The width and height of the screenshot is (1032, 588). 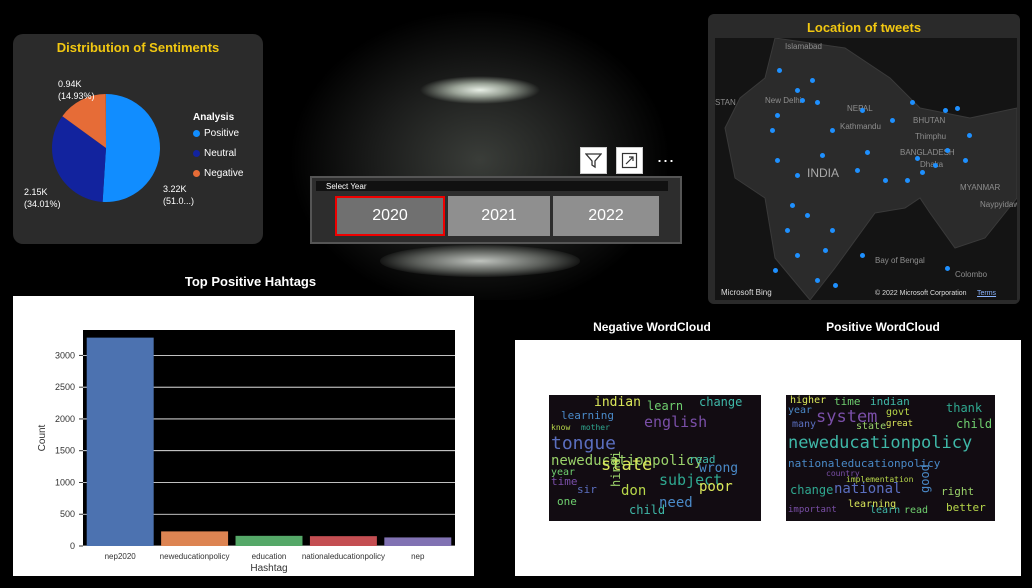 What do you see at coordinates (871, 426) in the screenshot?
I see `wordcloud-word: state` at bounding box center [871, 426].